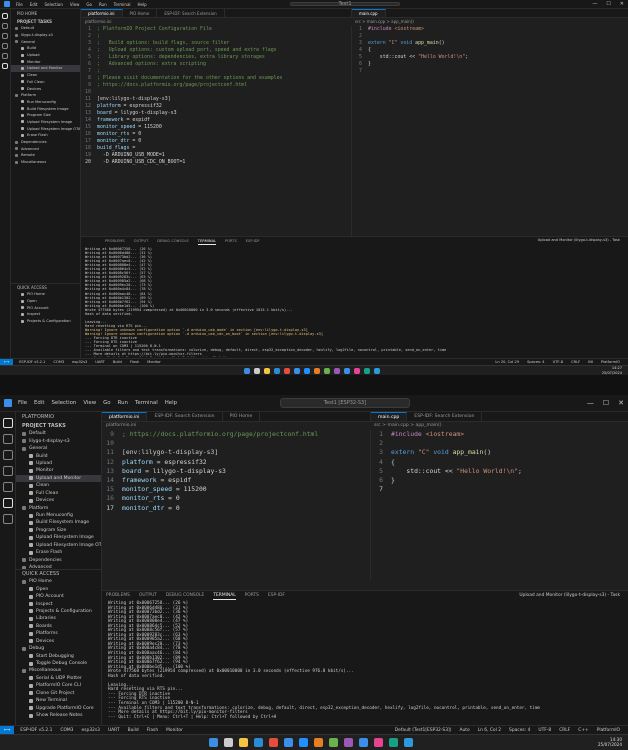 The height and width of the screenshot is (750, 628). Describe the element at coordinates (58, 693) in the screenshot. I see `quick-access-item: Clone Git Project` at that location.